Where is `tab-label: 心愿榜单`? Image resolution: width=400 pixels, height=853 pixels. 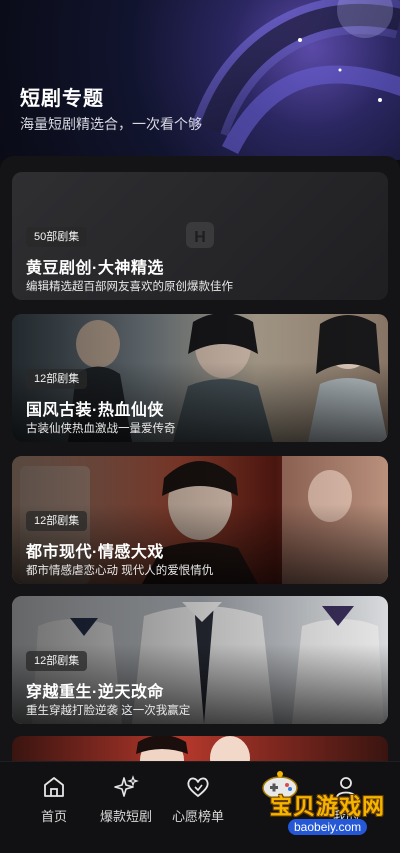 tab-label: 心愿榜单 is located at coordinates (197, 816).